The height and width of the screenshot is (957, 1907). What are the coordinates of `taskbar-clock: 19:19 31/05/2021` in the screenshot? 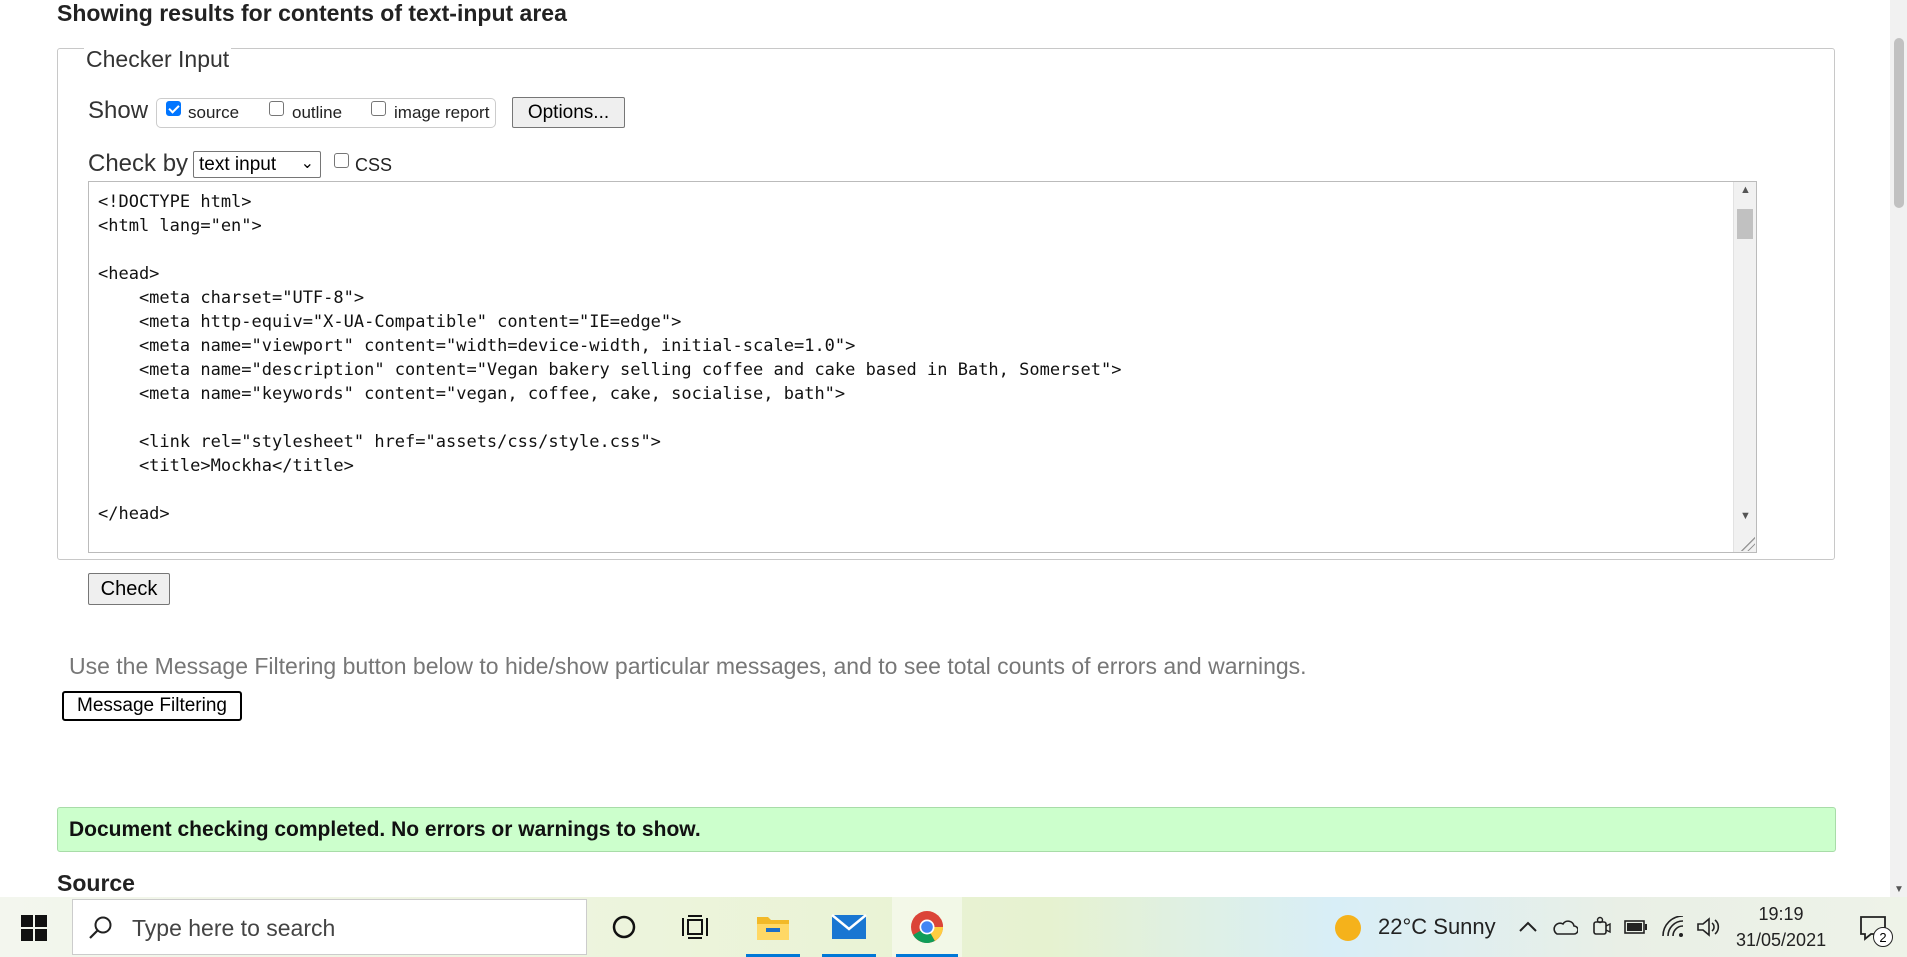 It's located at (1781, 927).